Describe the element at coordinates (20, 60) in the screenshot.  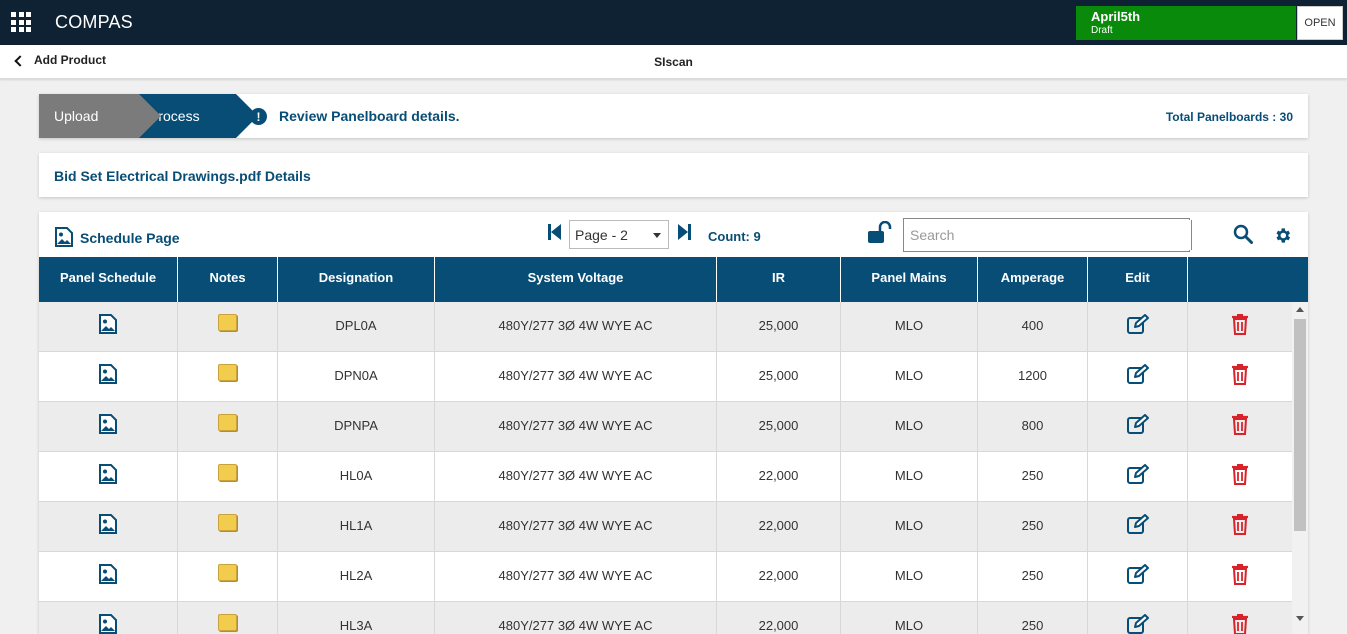
I see `chevron-left-icon` at that location.